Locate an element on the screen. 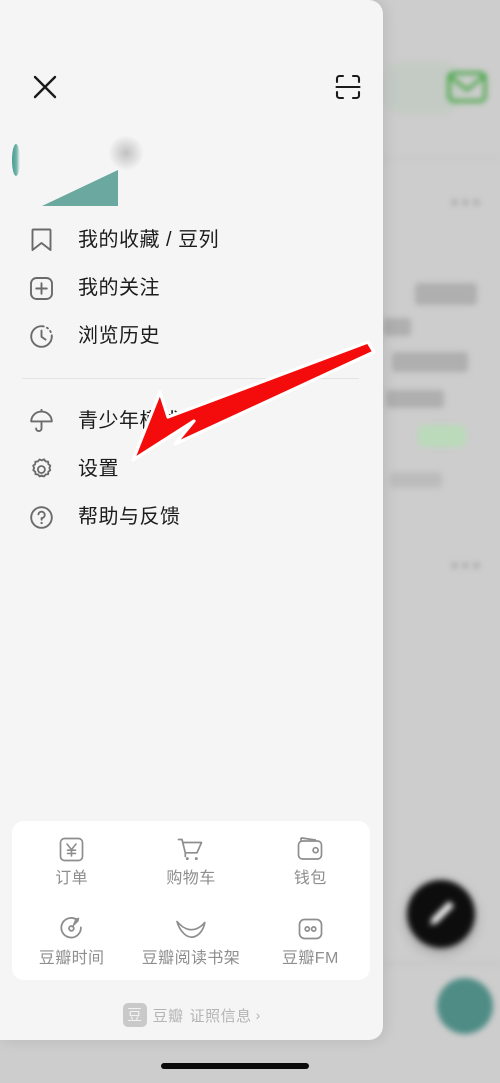 The image size is (500, 1083). menu-item-my-following: 我的关注 is located at coordinates (191, 288).